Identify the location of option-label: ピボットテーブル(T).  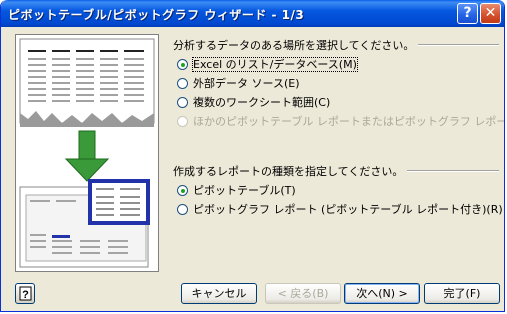
(244, 190).